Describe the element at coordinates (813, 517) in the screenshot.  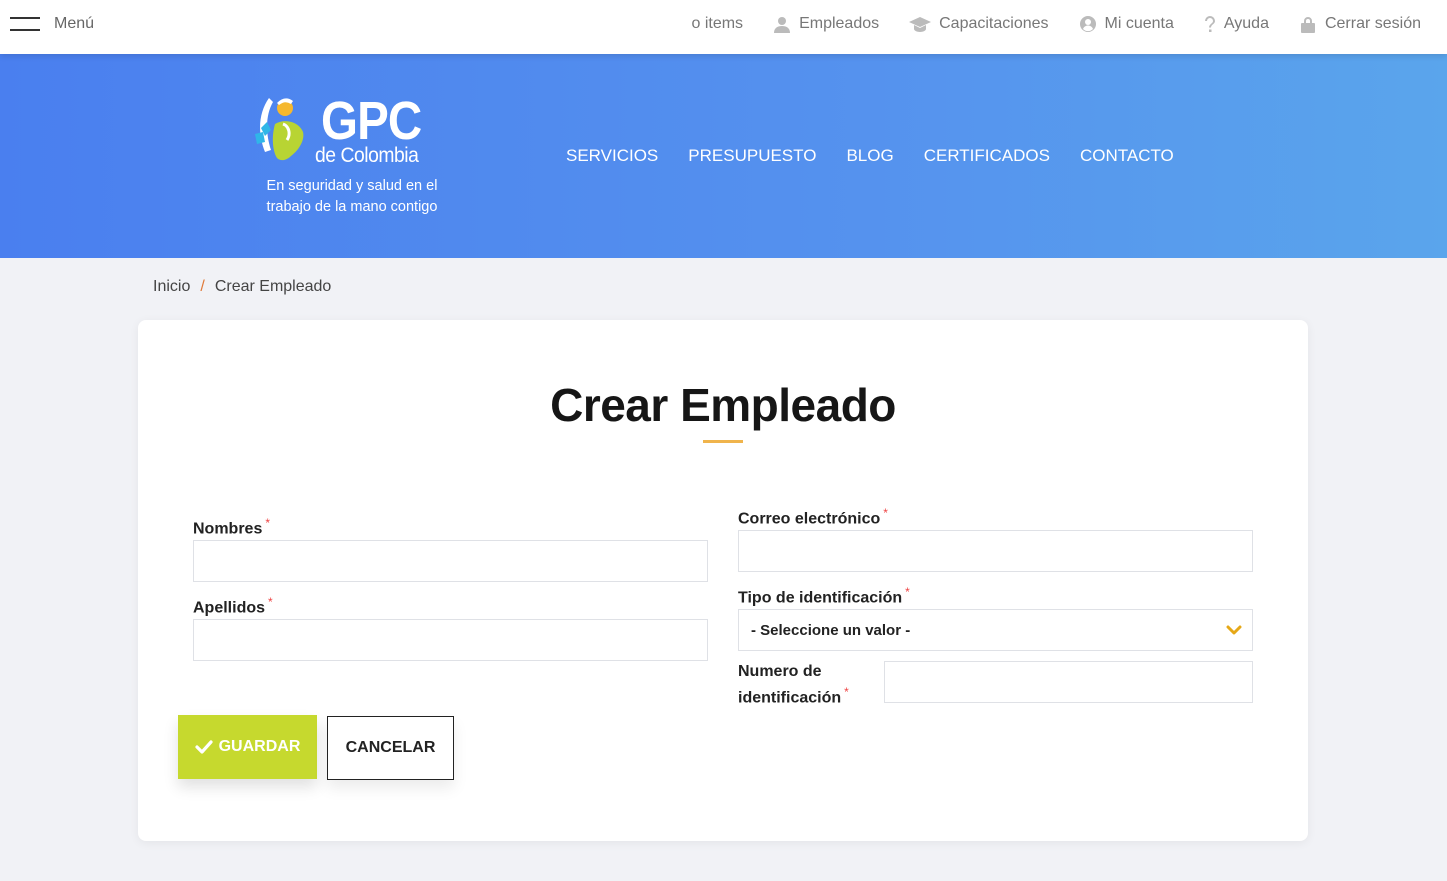
I see `correo-label: Correo electrónico *` at that location.